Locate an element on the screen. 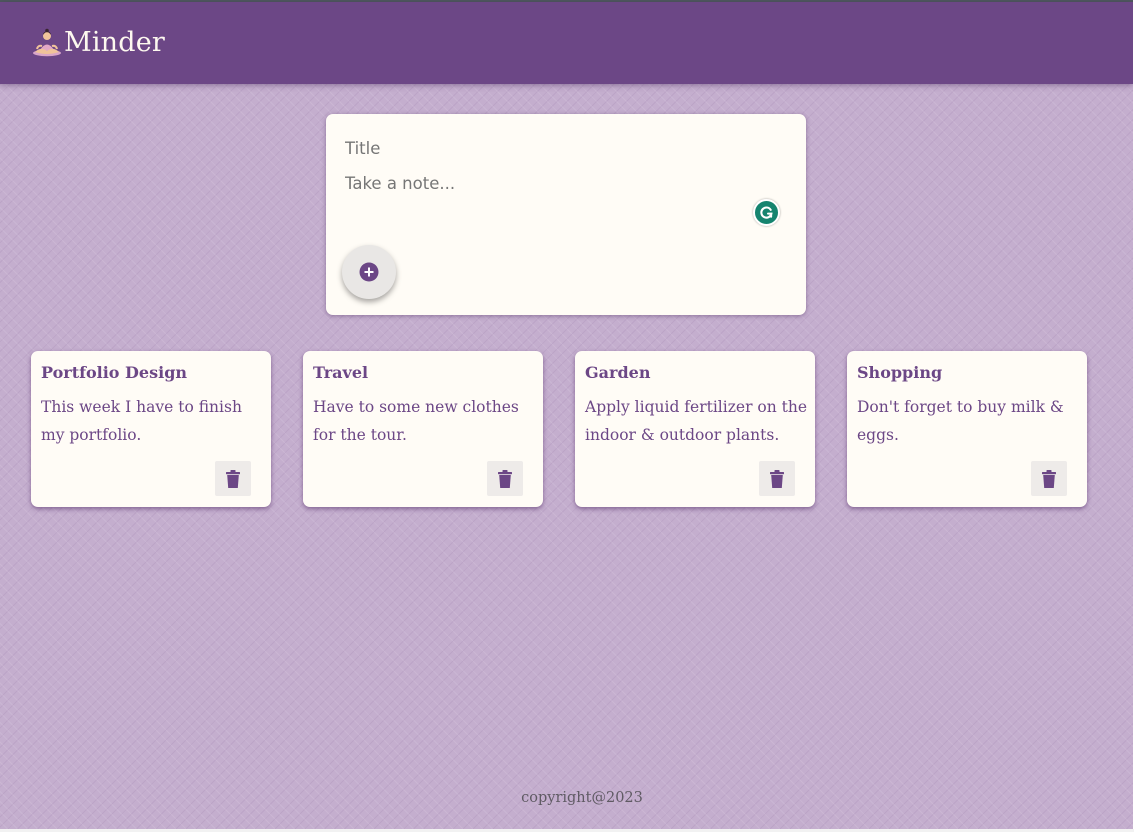 Image resolution: width=1134 pixels, height=832 pixels. note-content: Have to some new clothes for the tour. is located at coordinates (416, 421).